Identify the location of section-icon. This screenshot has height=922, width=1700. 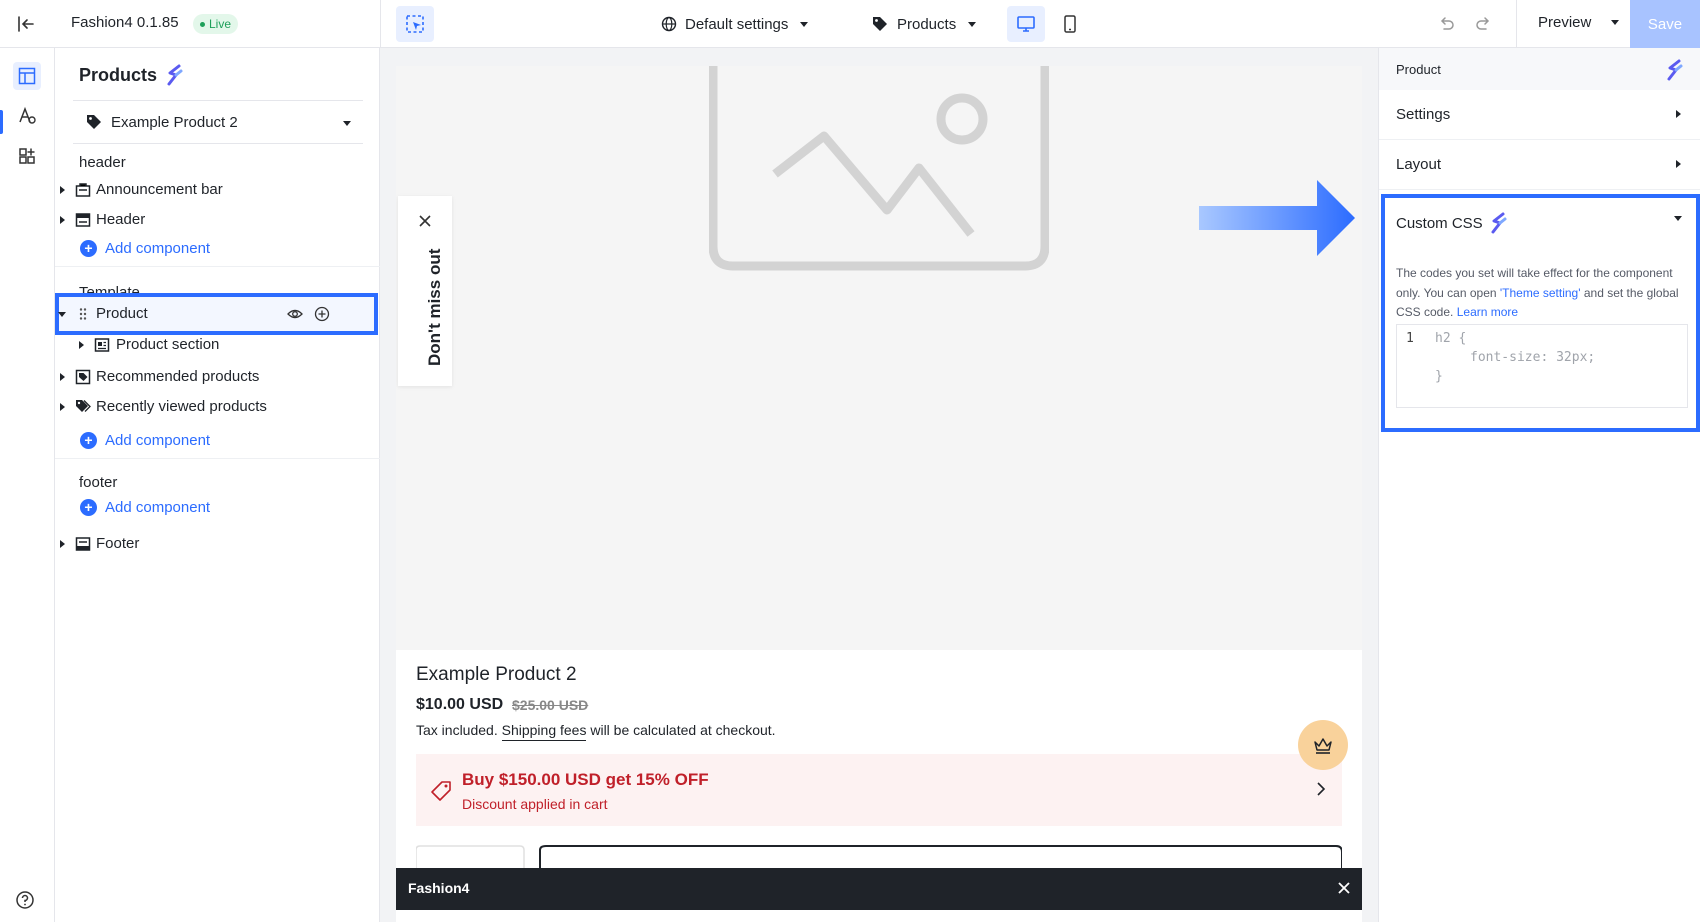
(102, 345).